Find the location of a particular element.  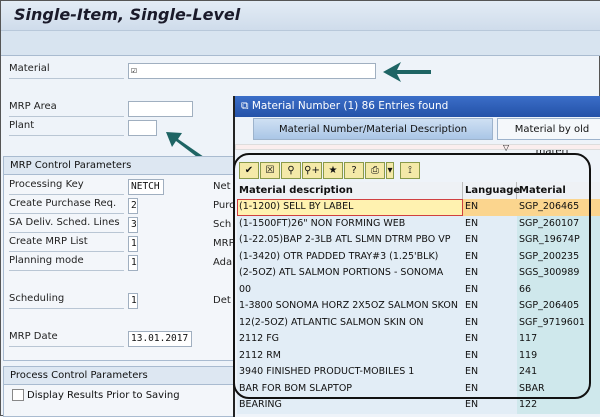

cell-description: 2112 RM is located at coordinates (260, 355).